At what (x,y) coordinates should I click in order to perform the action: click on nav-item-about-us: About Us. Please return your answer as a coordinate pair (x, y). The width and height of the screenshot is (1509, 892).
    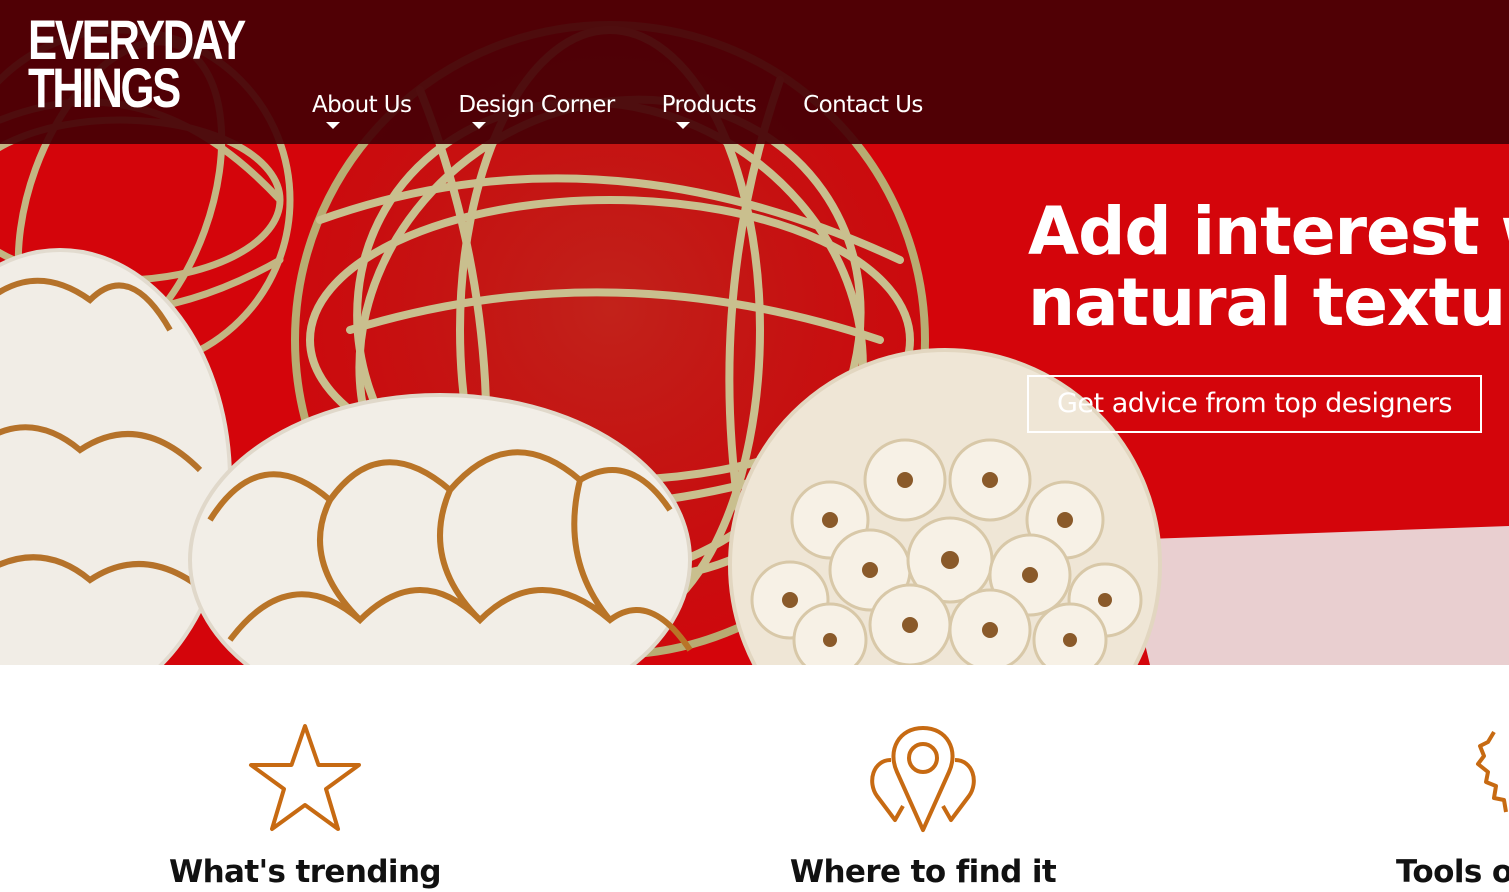
    Looking at the image, I should click on (362, 108).